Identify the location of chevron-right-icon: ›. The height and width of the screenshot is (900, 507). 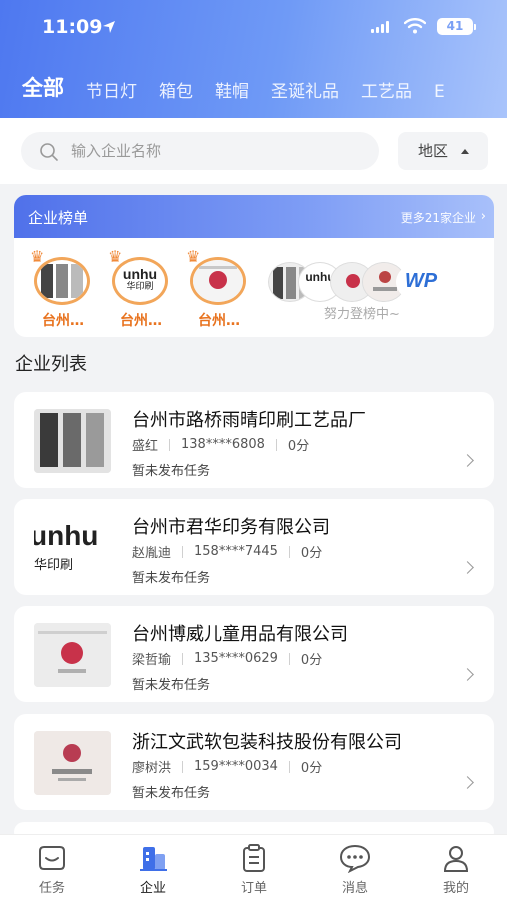
(483, 216).